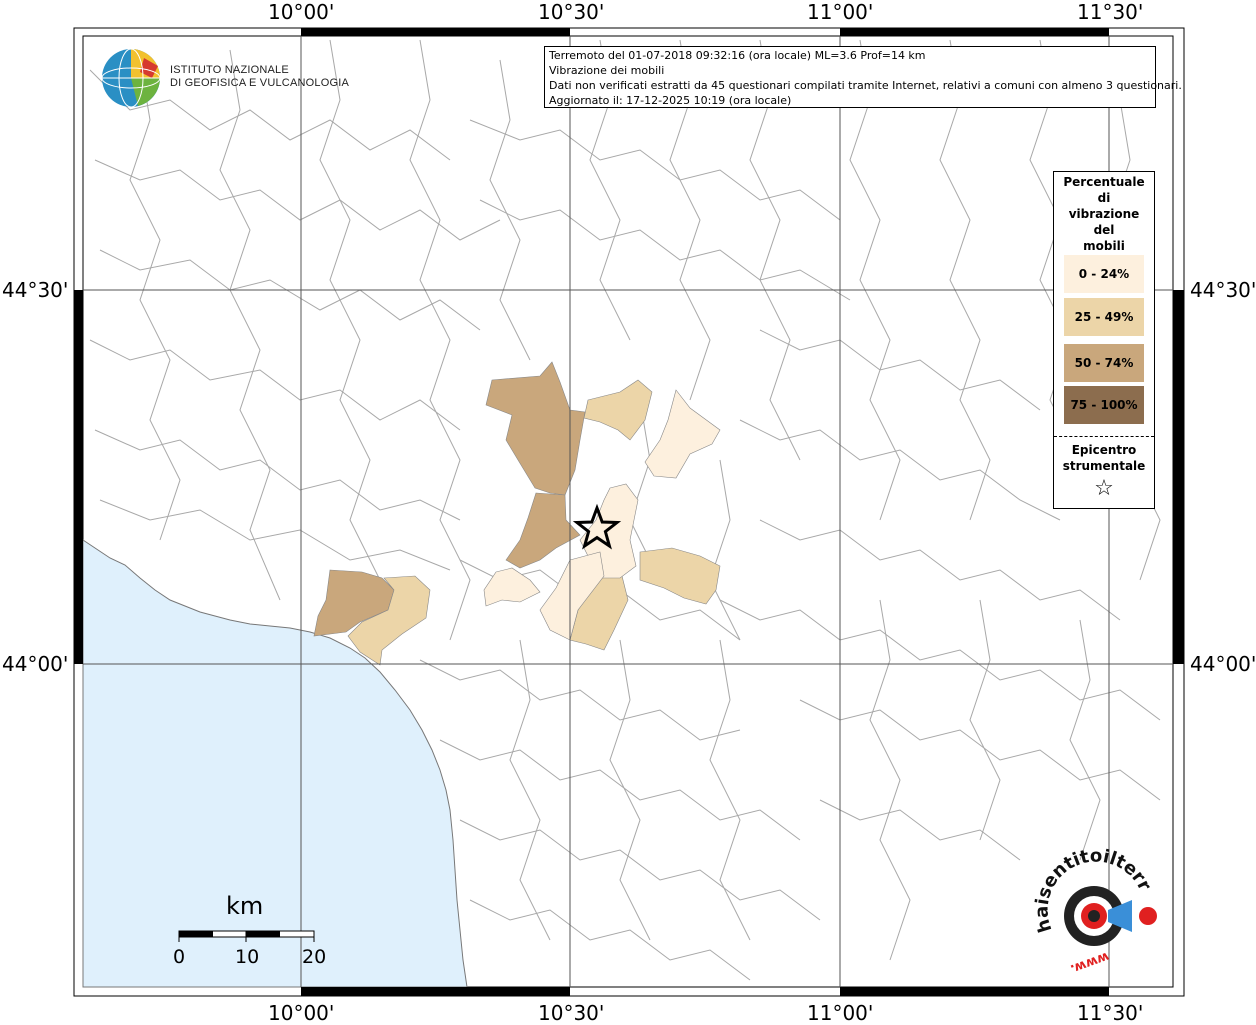 This screenshot has height=1025, width=1256. What do you see at coordinates (1223, 664) in the screenshot?
I see `lat-label-right-2: 44°00'` at bounding box center [1223, 664].